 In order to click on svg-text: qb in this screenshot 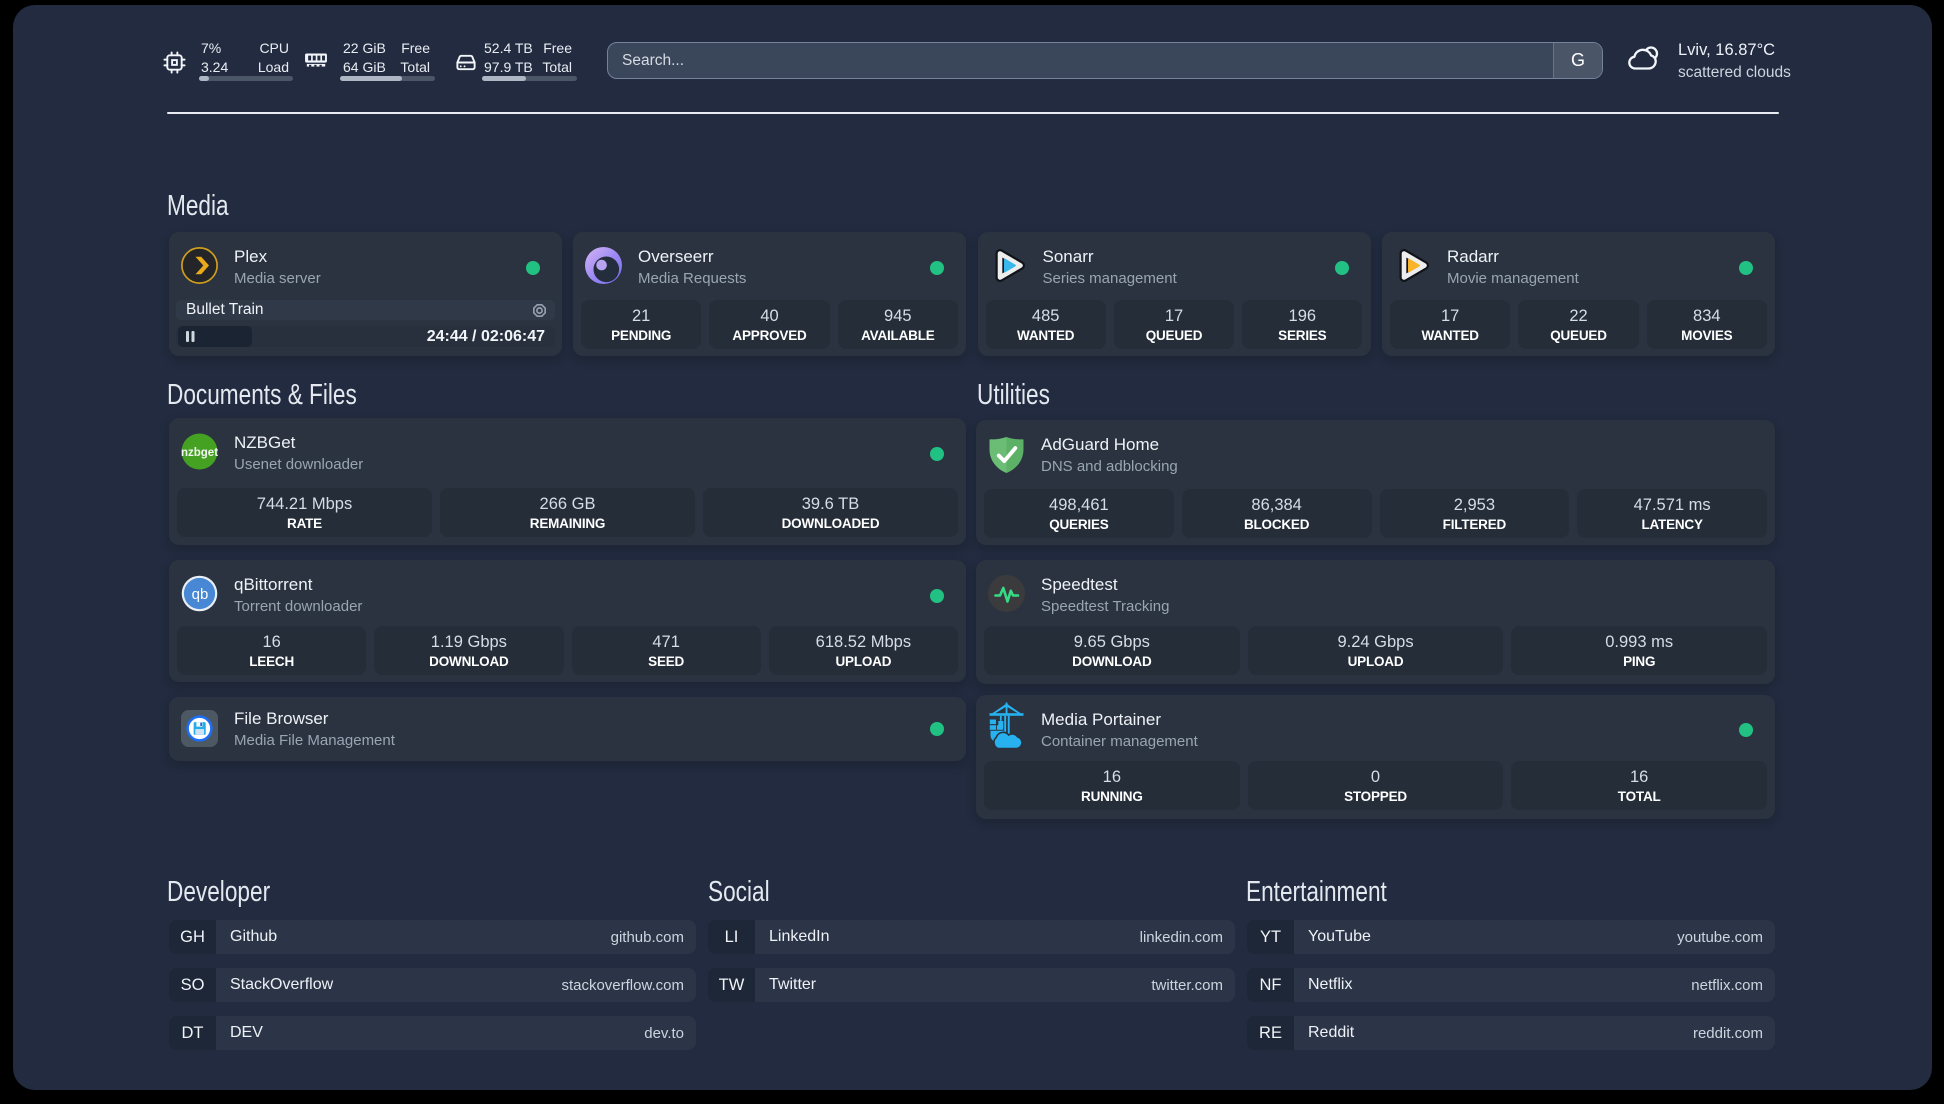, I will do `click(200, 594)`.